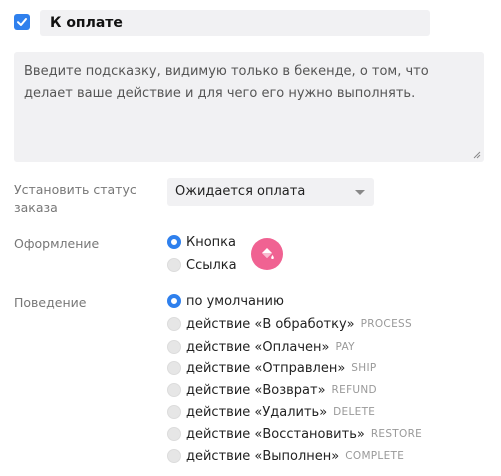 Image resolution: width=501 pixels, height=476 pixels. Describe the element at coordinates (235, 23) in the screenshot. I see `action-title-input: К оплате` at that location.